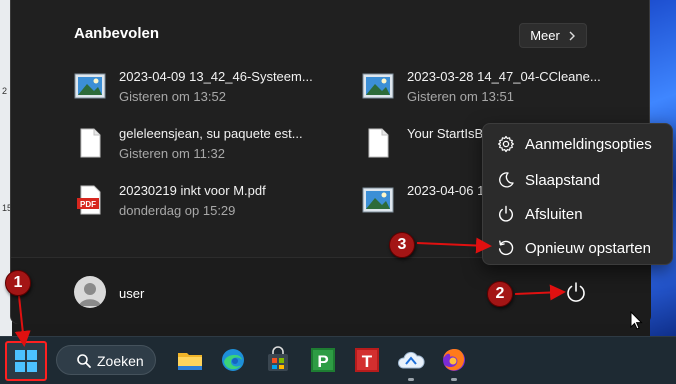  I want to click on search-icon, so click(84, 361).